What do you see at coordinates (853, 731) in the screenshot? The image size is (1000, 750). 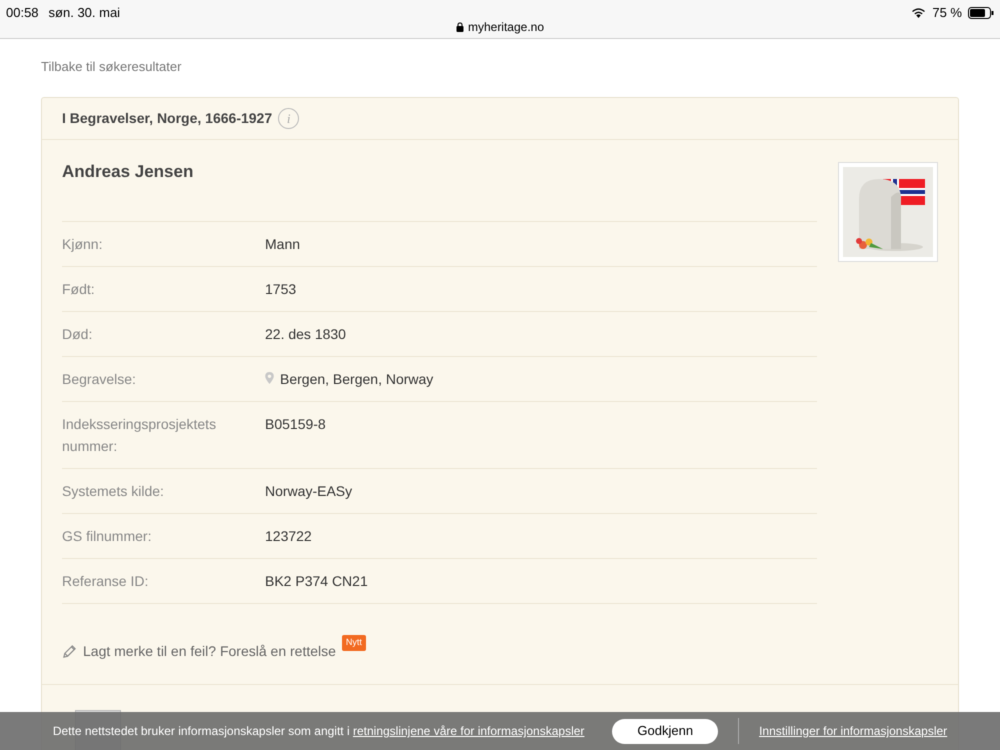 I see `cookie-settings-link: Innstillinger for informasjonskapsler` at bounding box center [853, 731].